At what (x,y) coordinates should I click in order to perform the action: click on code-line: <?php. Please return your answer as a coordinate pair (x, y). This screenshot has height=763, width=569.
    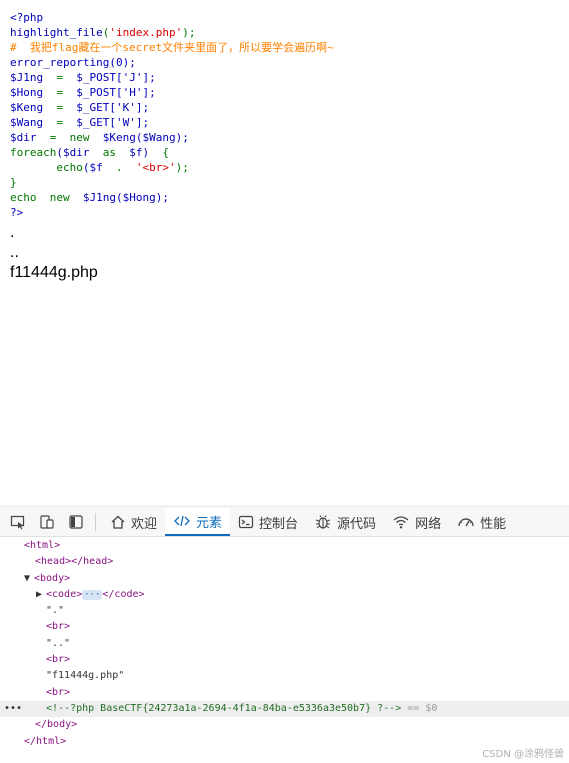
    Looking at the image, I should click on (27, 17).